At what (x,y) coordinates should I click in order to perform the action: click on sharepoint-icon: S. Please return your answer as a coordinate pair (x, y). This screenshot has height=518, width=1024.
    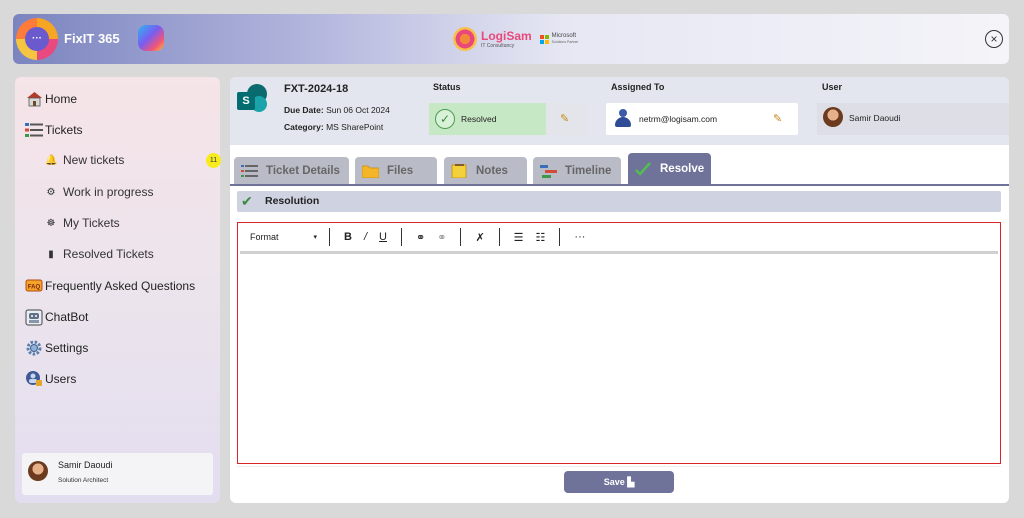
    Looking at the image, I should click on (252, 99).